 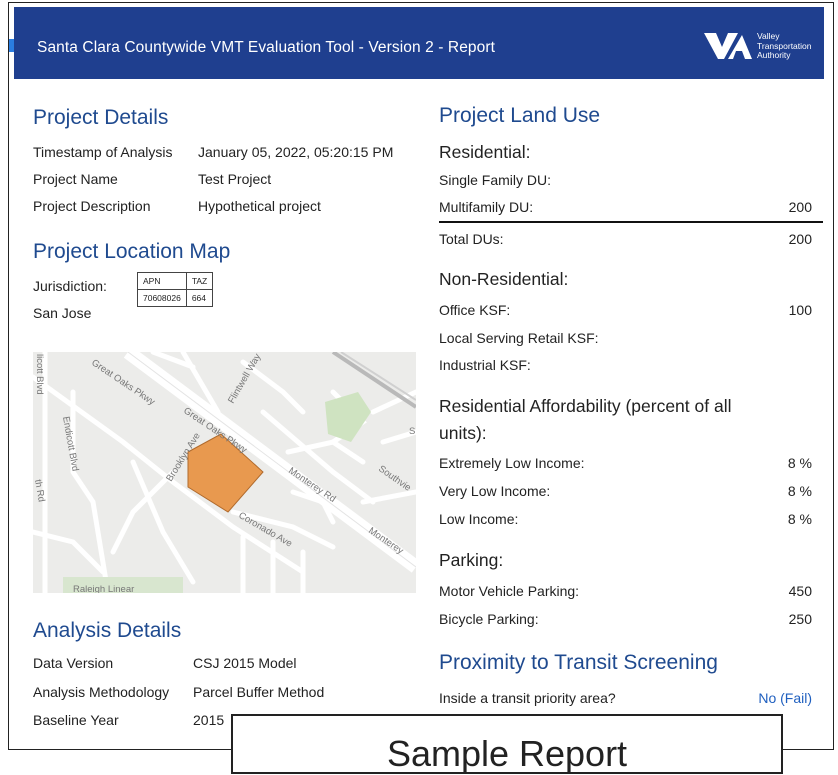 What do you see at coordinates (799, 491) in the screenshot?
I see `very-low-income-value: 8 %` at bounding box center [799, 491].